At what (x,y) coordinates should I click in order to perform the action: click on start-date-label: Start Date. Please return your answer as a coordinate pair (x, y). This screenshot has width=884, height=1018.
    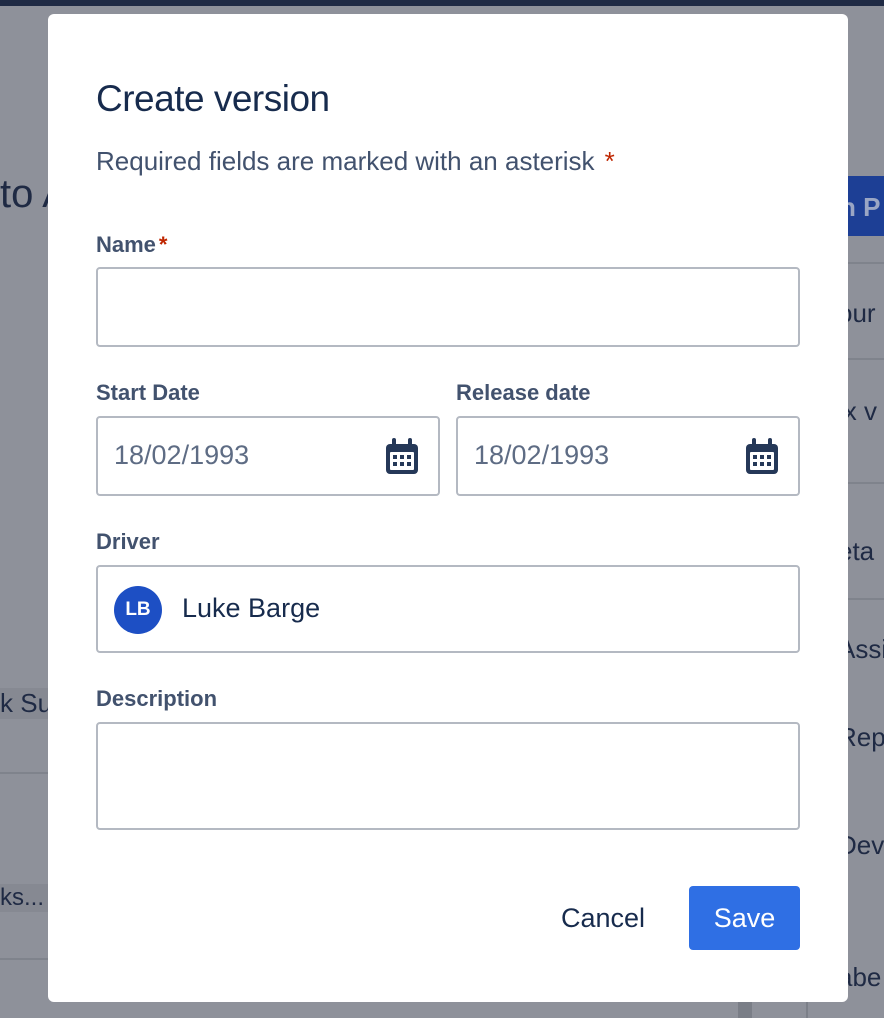
    Looking at the image, I should click on (148, 392).